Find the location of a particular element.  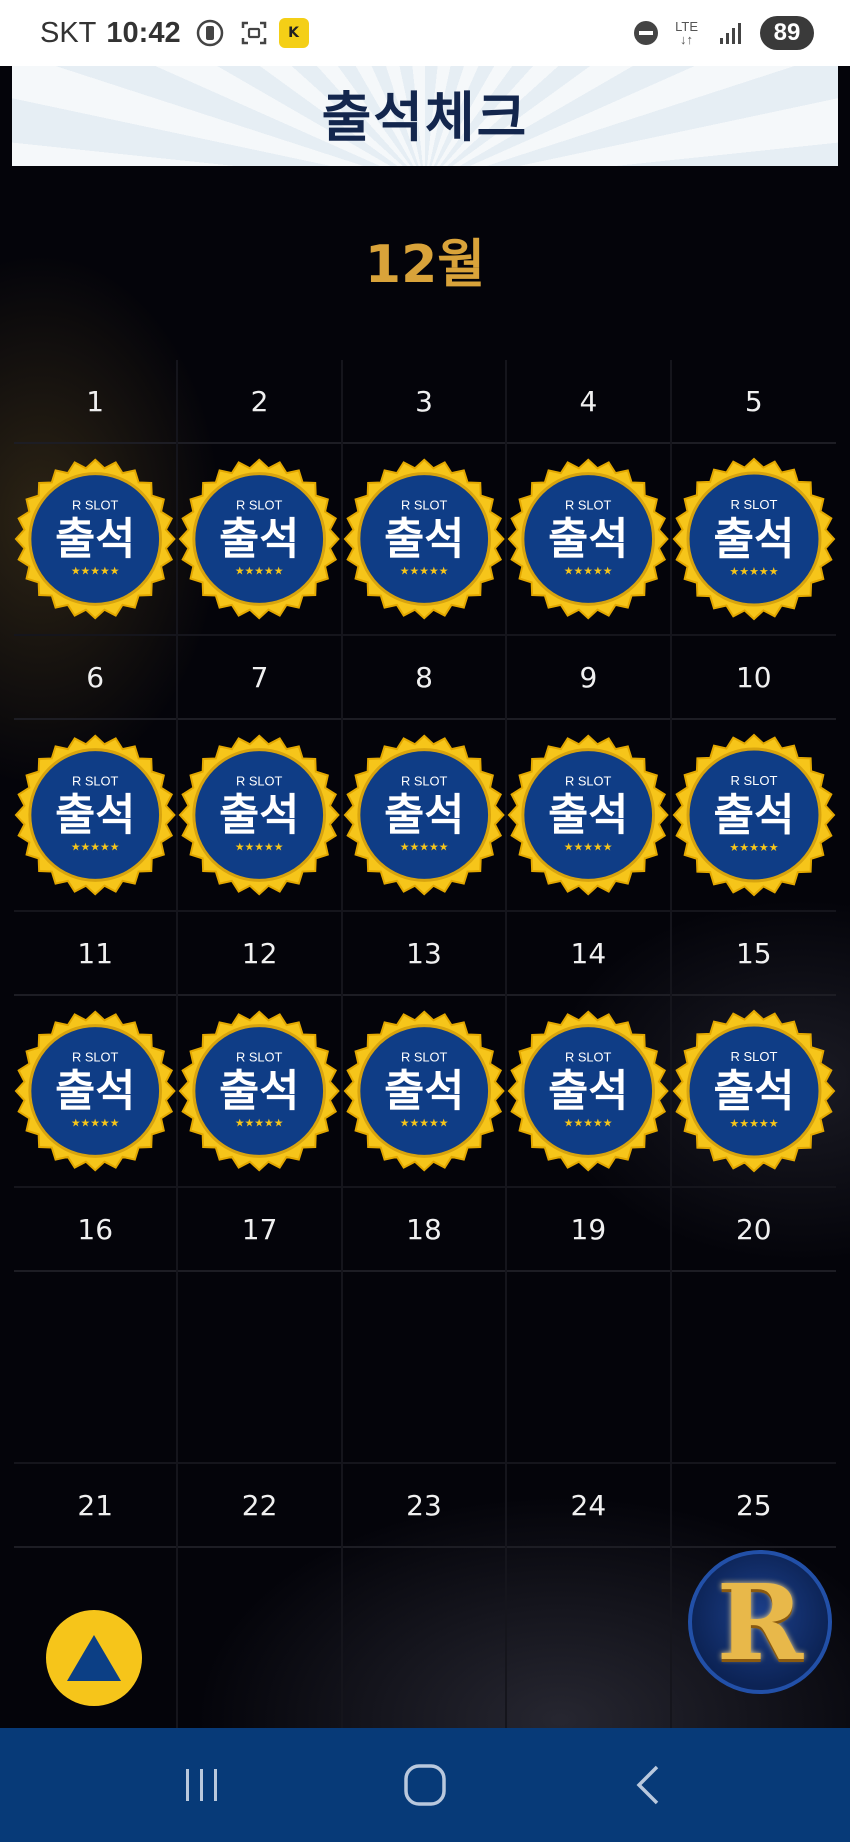

day-number: 22 is located at coordinates (259, 1506).